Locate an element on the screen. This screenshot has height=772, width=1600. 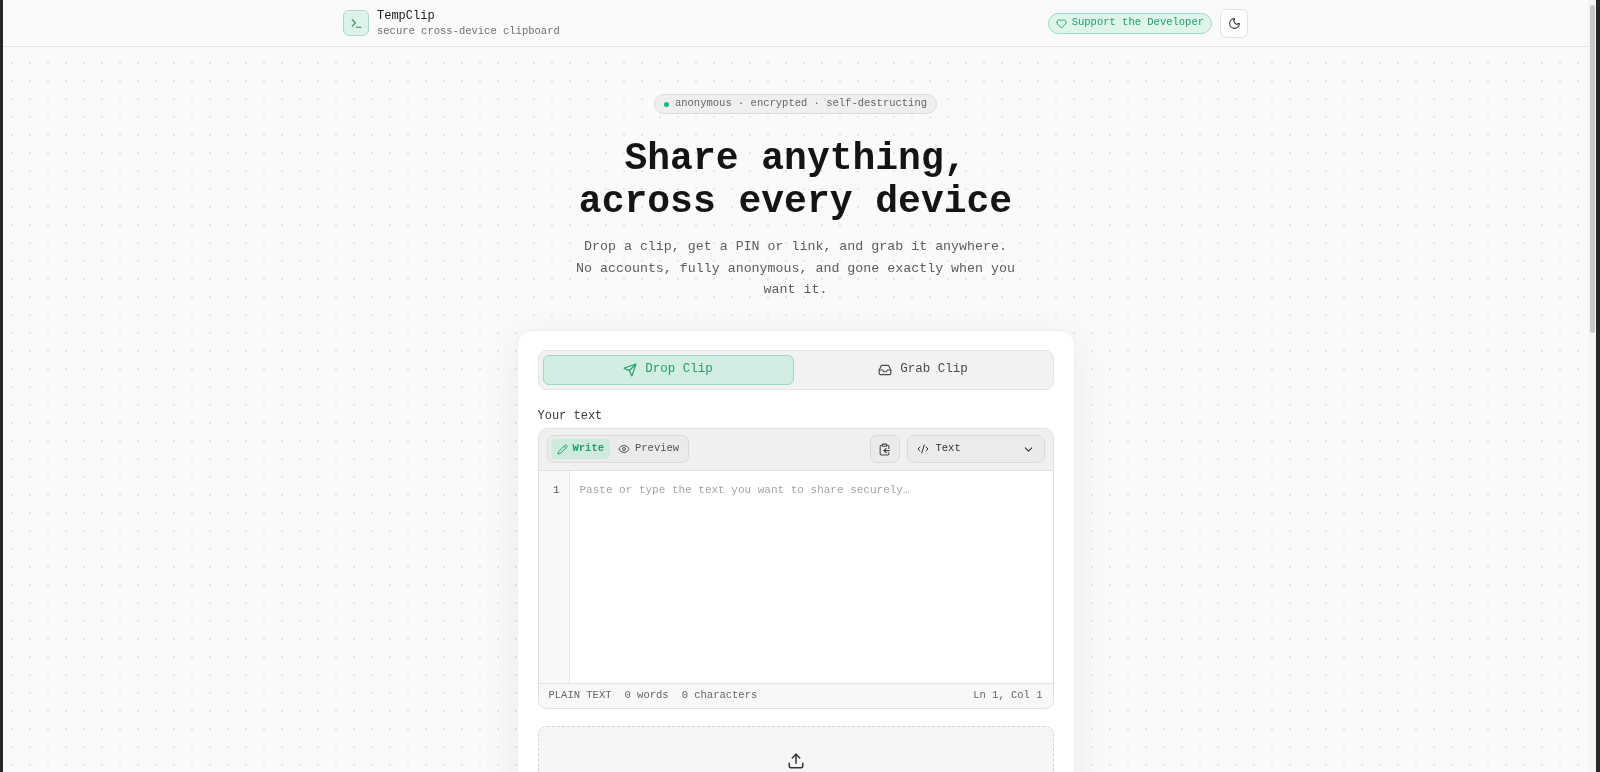
line-number: 1 is located at coordinates (556, 489).